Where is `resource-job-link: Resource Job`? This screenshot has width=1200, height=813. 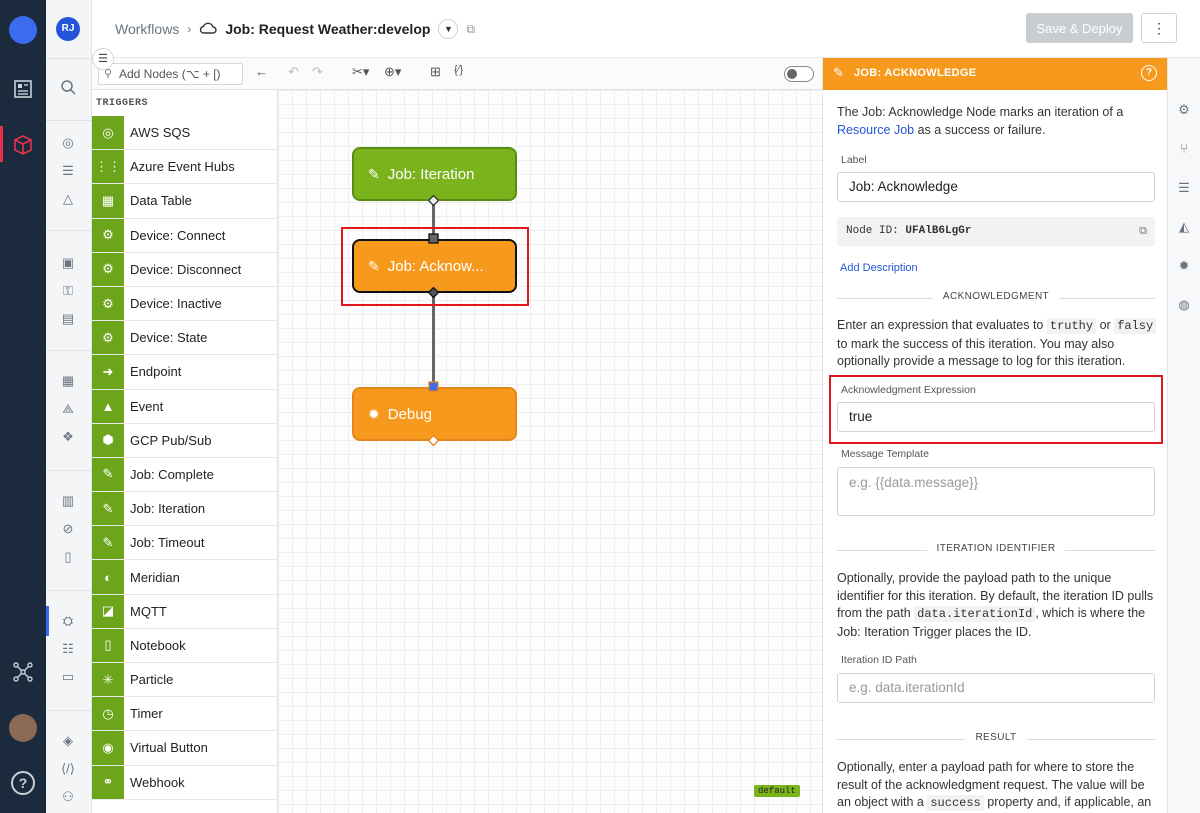
resource-job-link: Resource Job is located at coordinates (875, 130).